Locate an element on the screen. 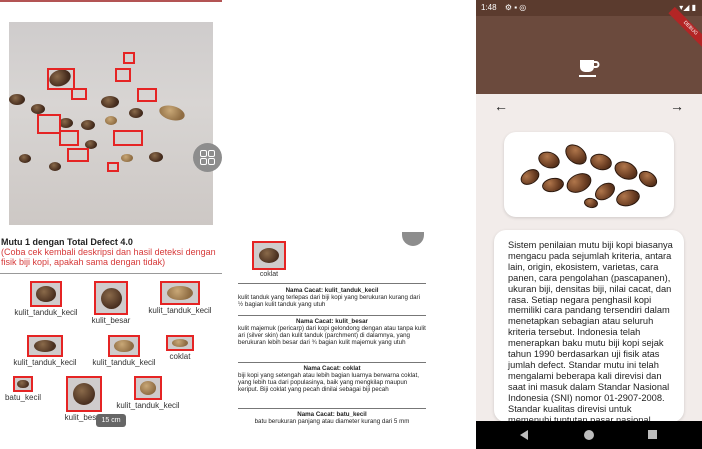 The height and width of the screenshot is (449, 702). defect-name: Nama Cacat: coklat is located at coordinates (332, 368).